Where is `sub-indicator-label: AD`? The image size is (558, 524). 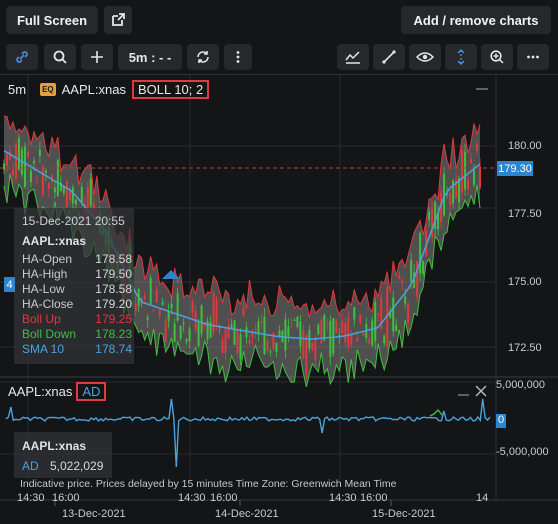 sub-indicator-label: AD is located at coordinates (91, 391).